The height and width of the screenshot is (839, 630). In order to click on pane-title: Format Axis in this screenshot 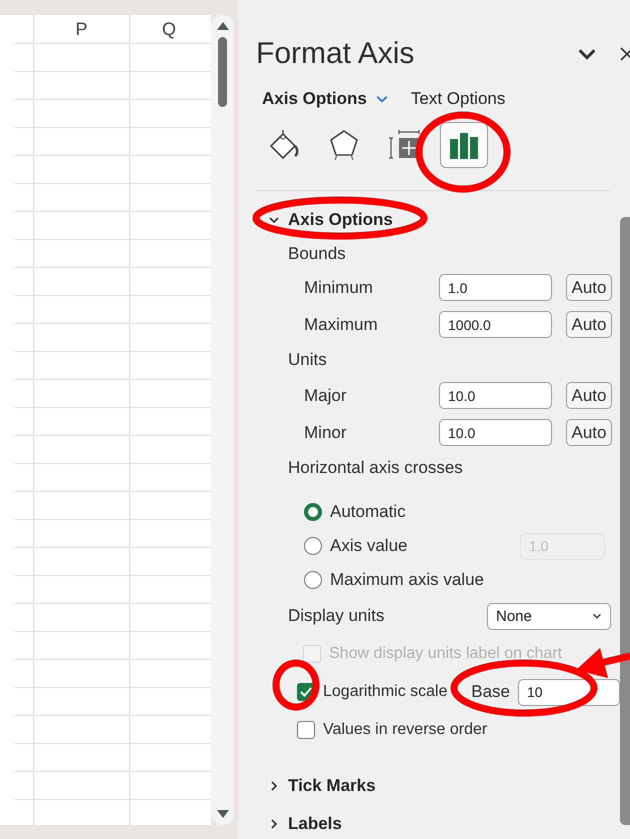, I will do `click(336, 54)`.